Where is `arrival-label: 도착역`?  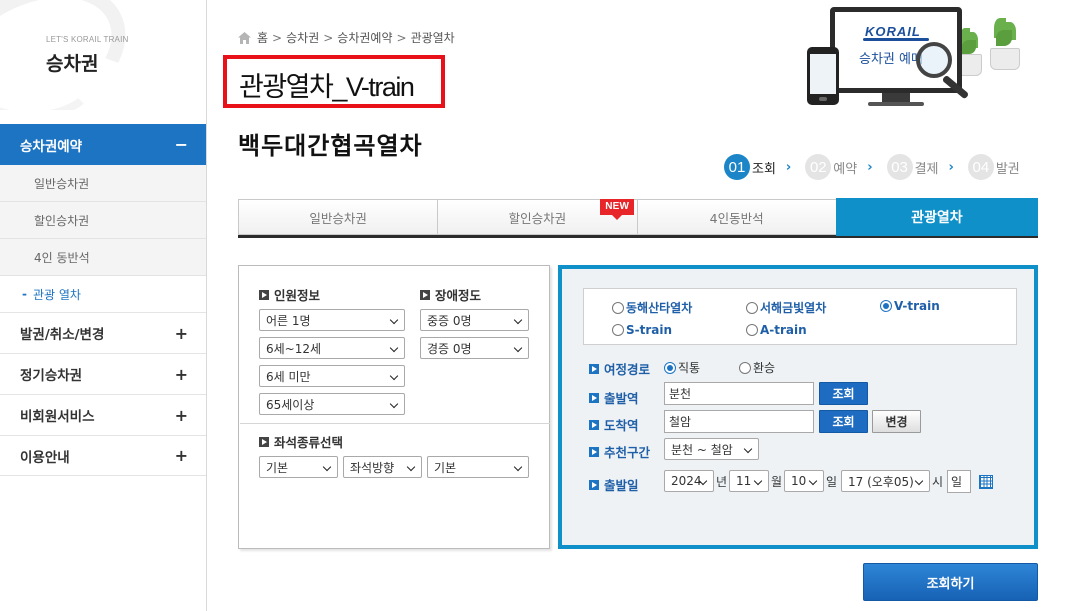 arrival-label: 도착역 is located at coordinates (614, 424).